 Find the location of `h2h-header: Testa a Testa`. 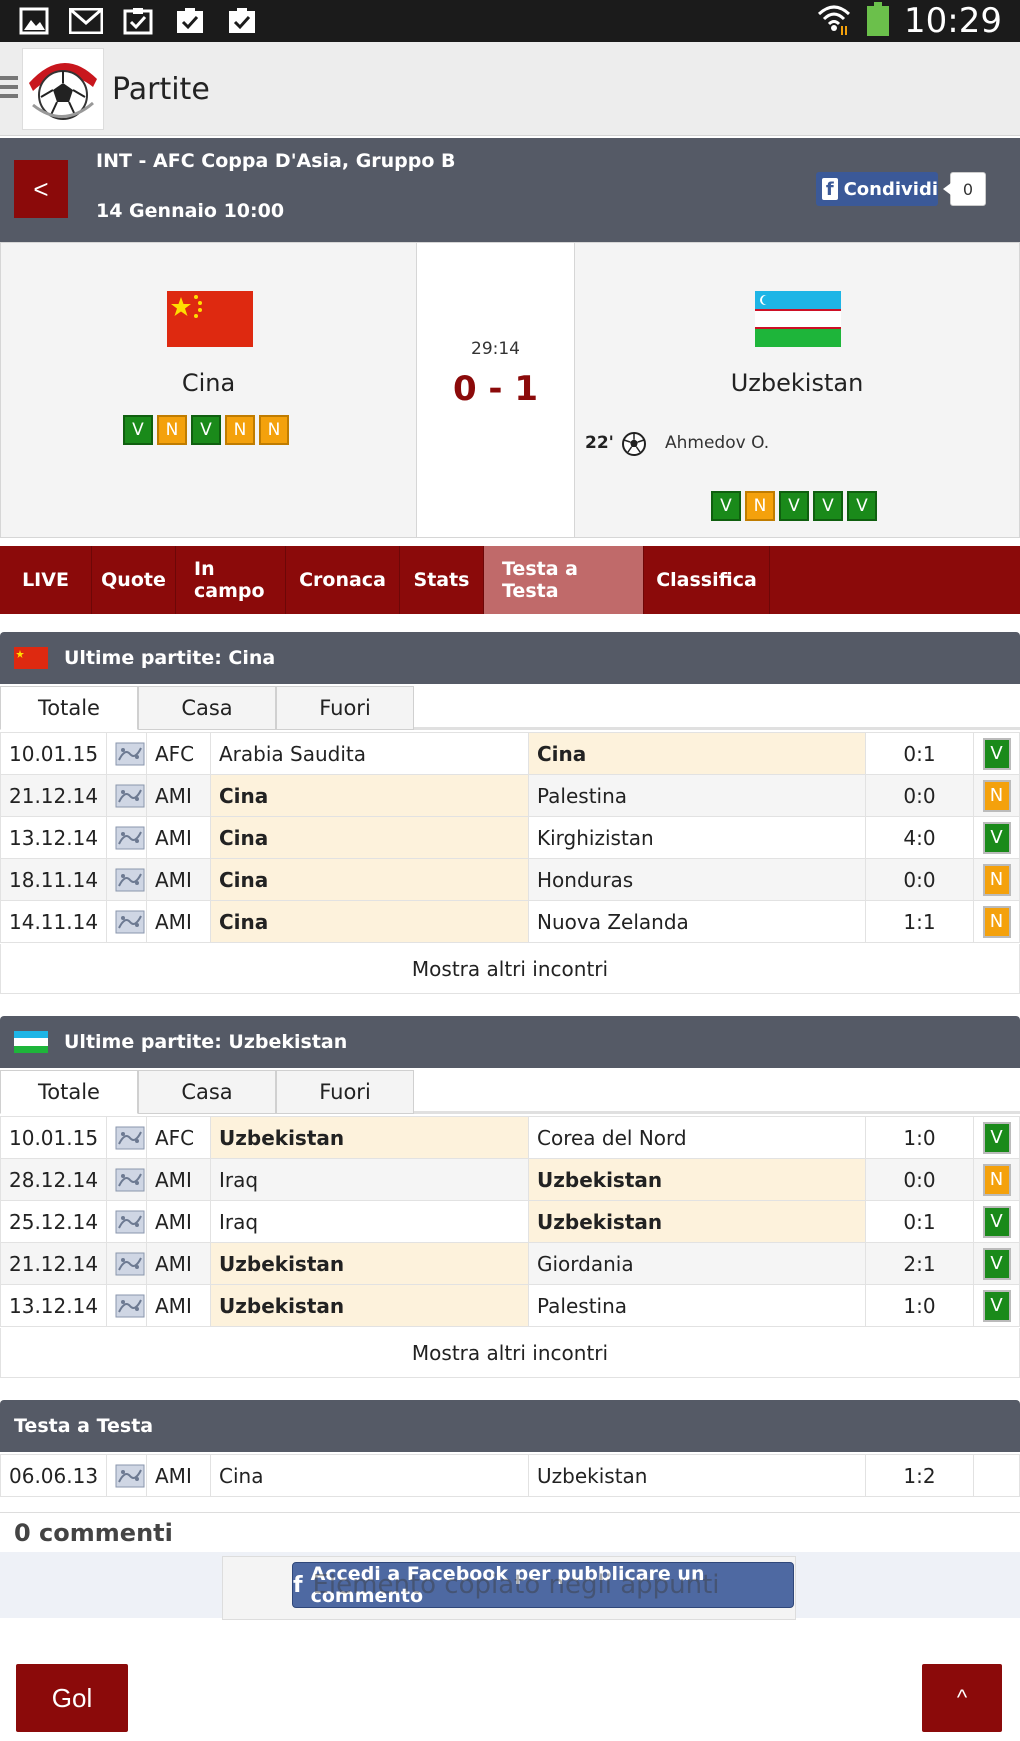

h2h-header: Testa a Testa is located at coordinates (510, 1426).